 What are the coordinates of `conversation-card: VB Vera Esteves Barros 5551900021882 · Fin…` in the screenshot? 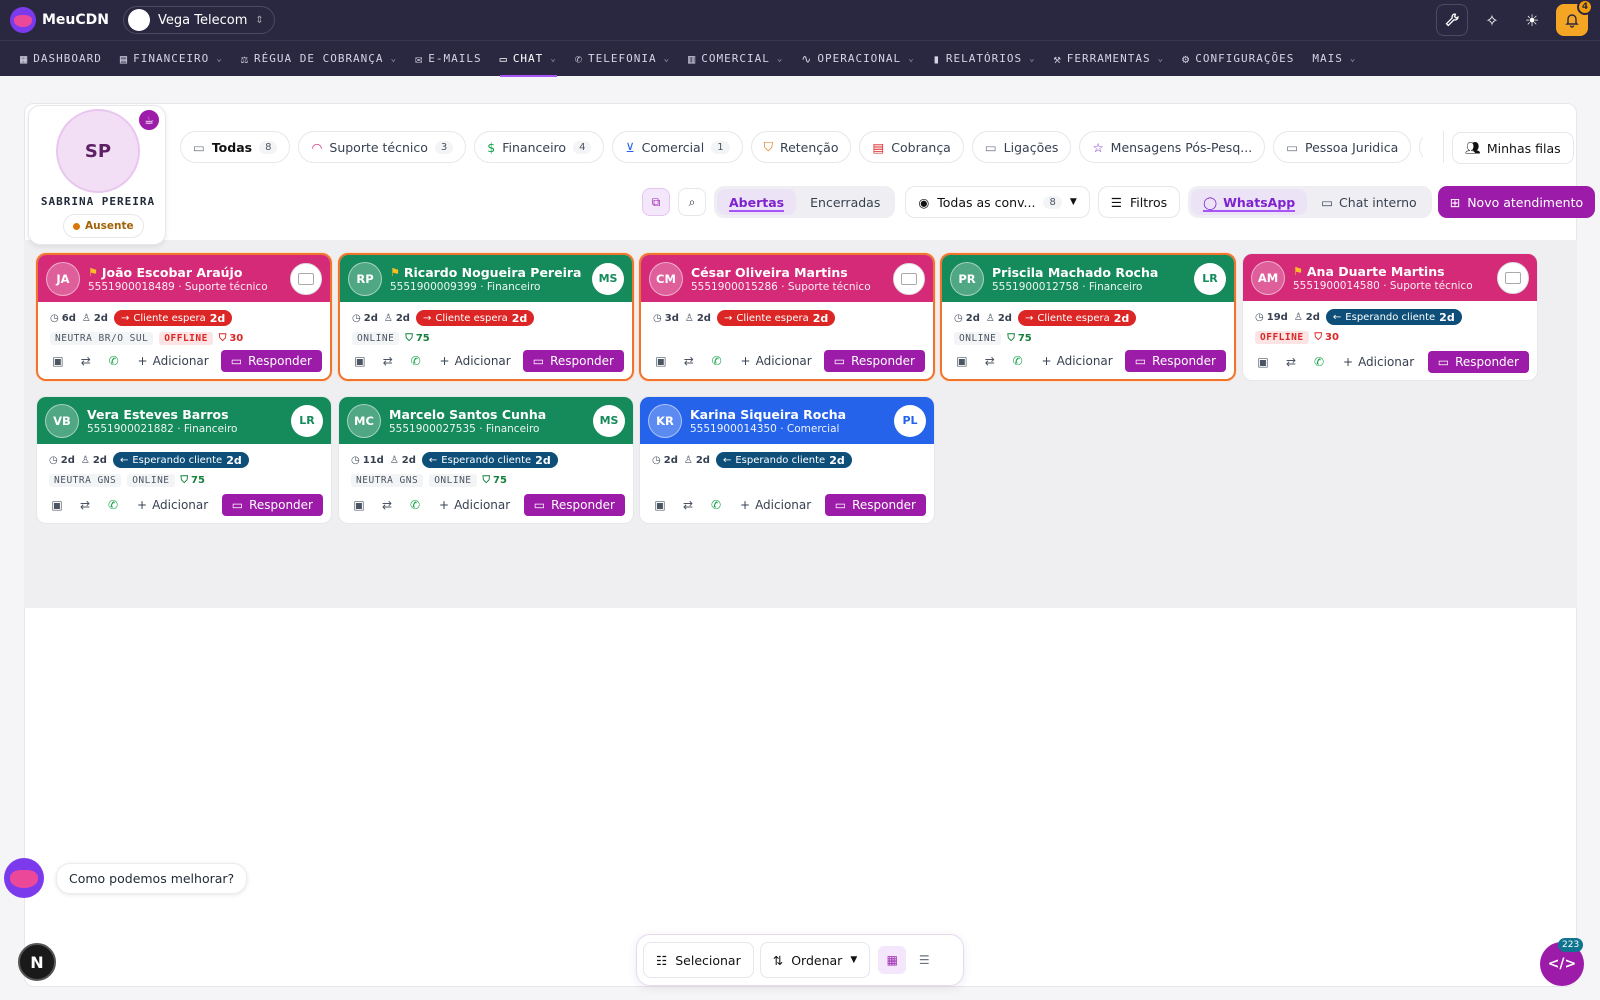 It's located at (184, 460).